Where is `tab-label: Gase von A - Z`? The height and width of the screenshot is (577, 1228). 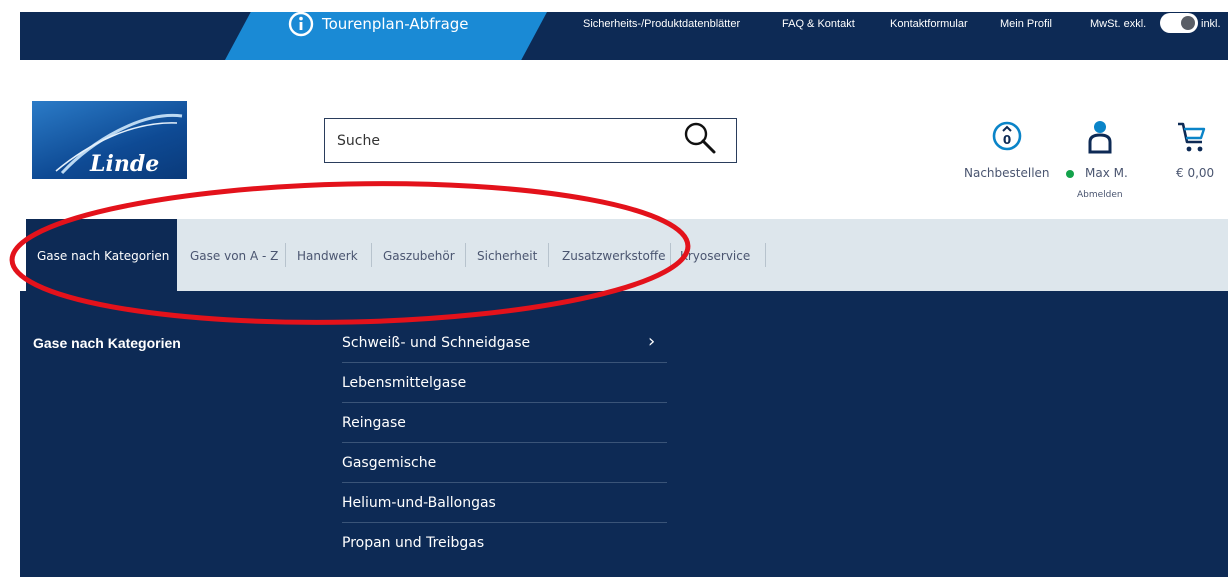
tab-label: Gase von A - Z is located at coordinates (234, 256).